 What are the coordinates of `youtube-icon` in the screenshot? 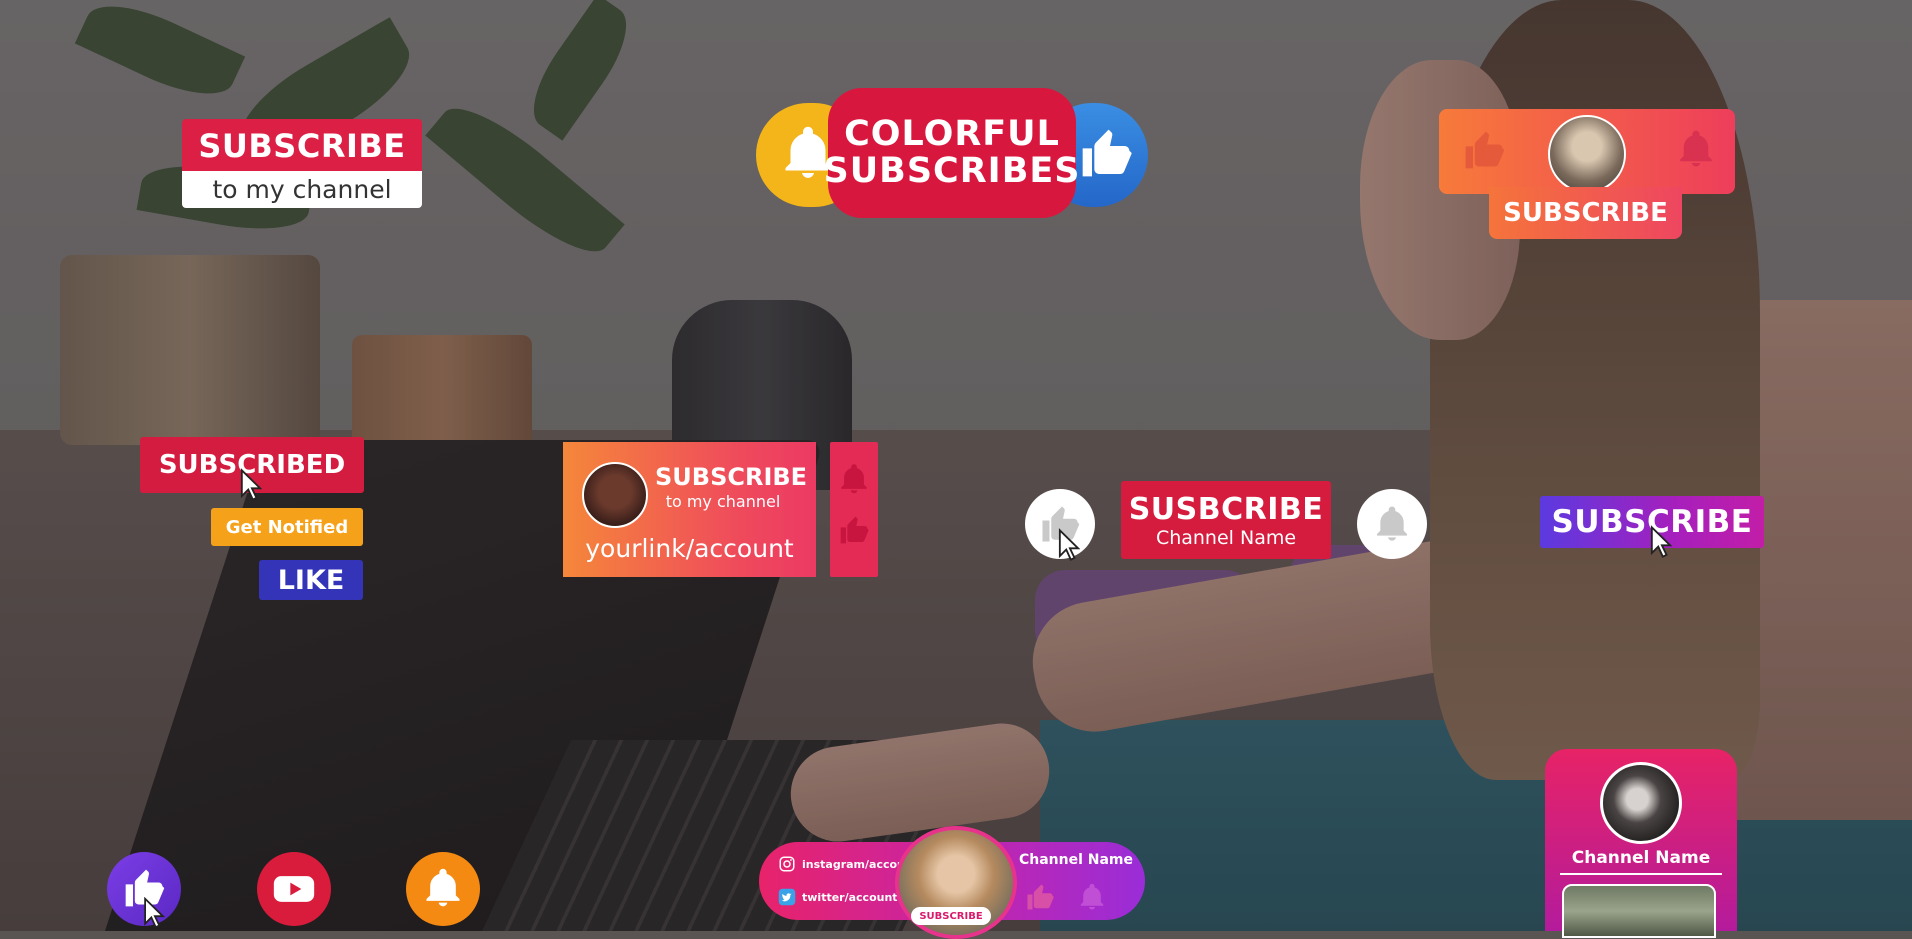 It's located at (294, 889).